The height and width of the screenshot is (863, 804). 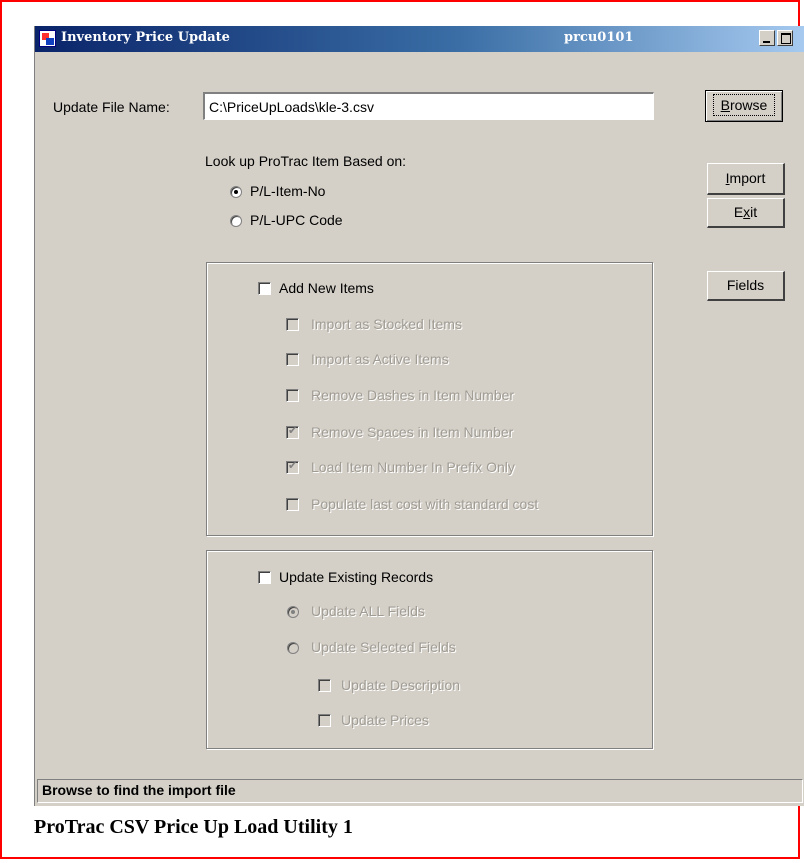 What do you see at coordinates (785, 38) in the screenshot?
I see `maximize-button` at bounding box center [785, 38].